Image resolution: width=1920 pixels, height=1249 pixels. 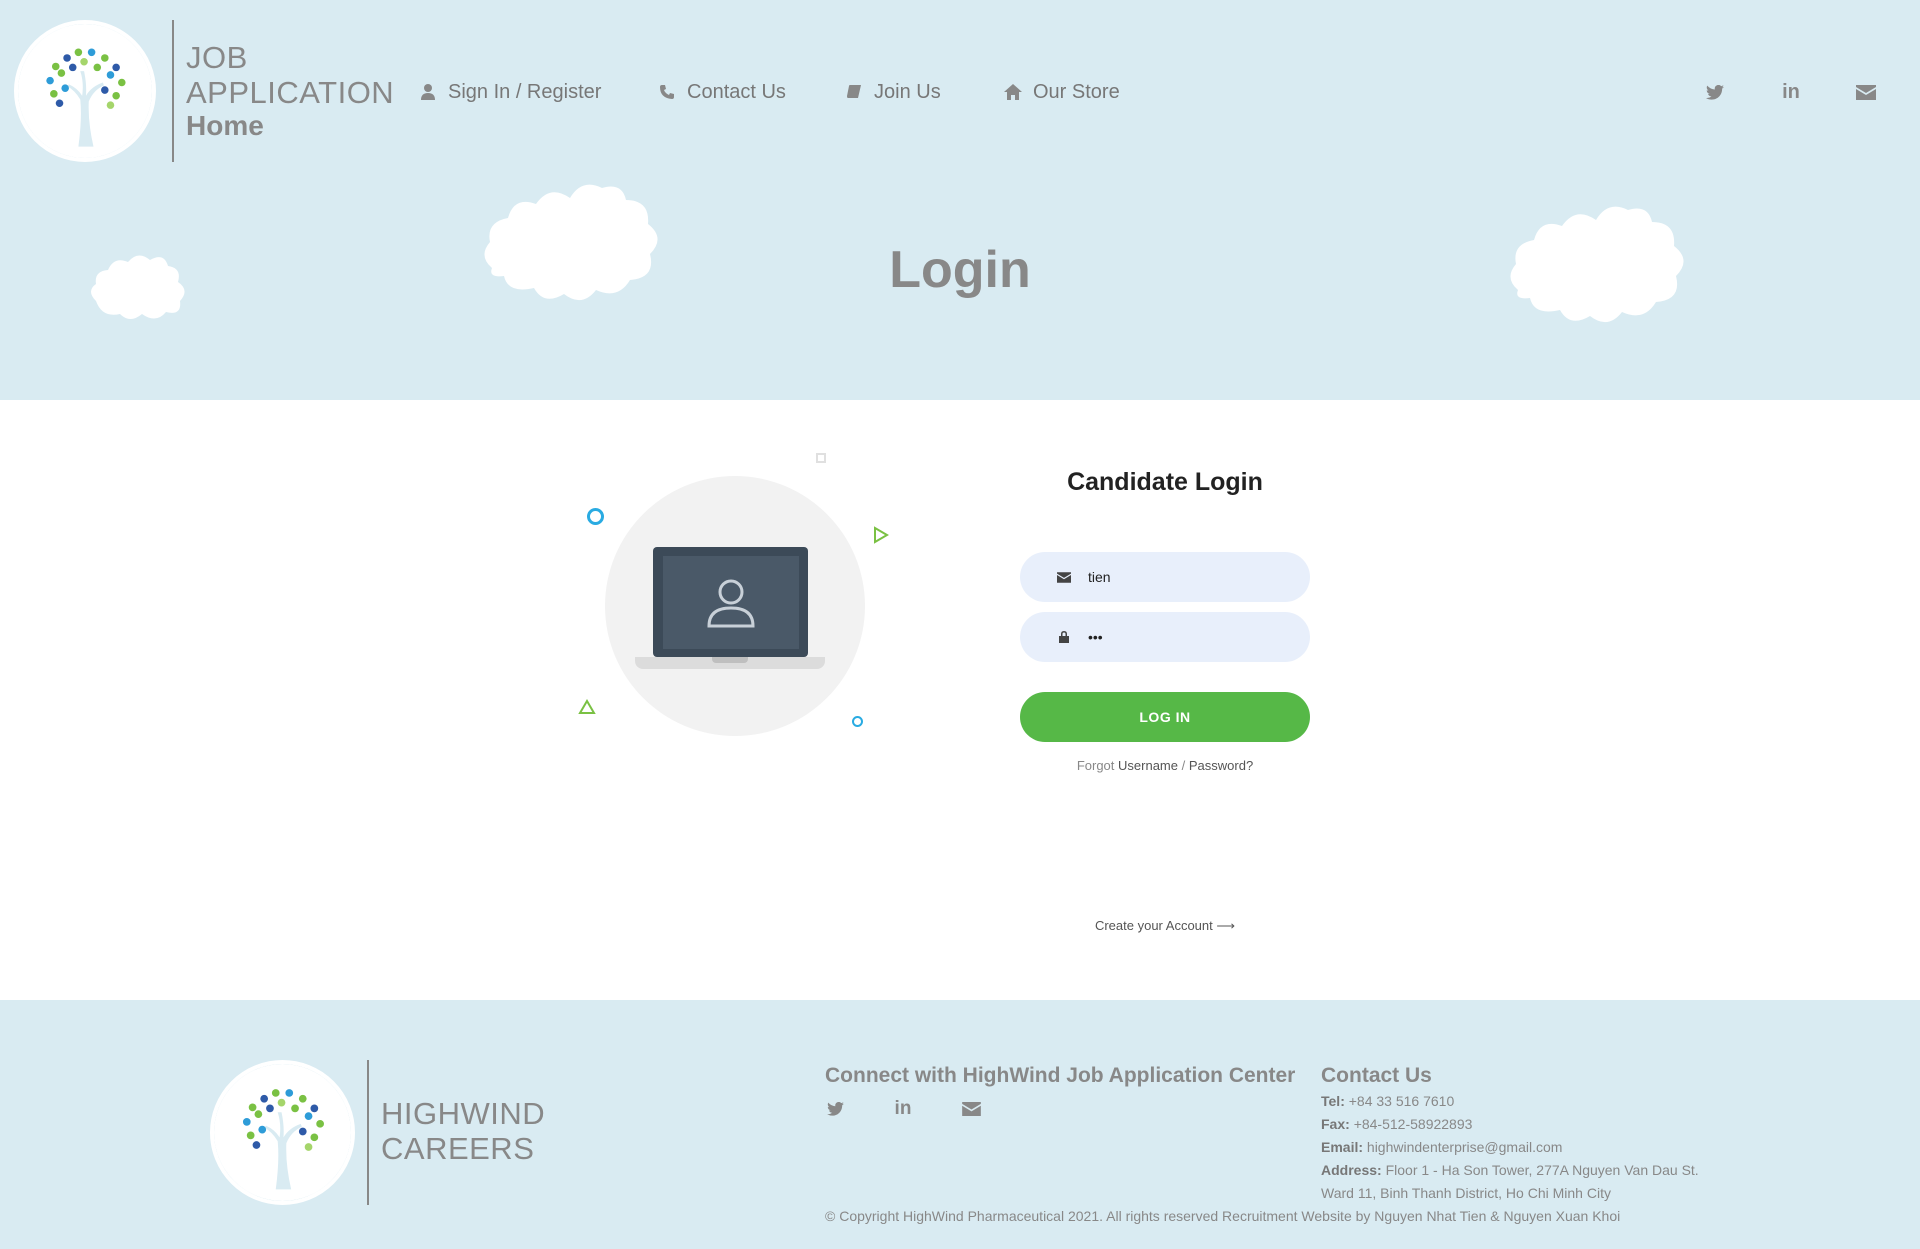 What do you see at coordinates (1165, 717) in the screenshot?
I see `login-button: LOG IN` at bounding box center [1165, 717].